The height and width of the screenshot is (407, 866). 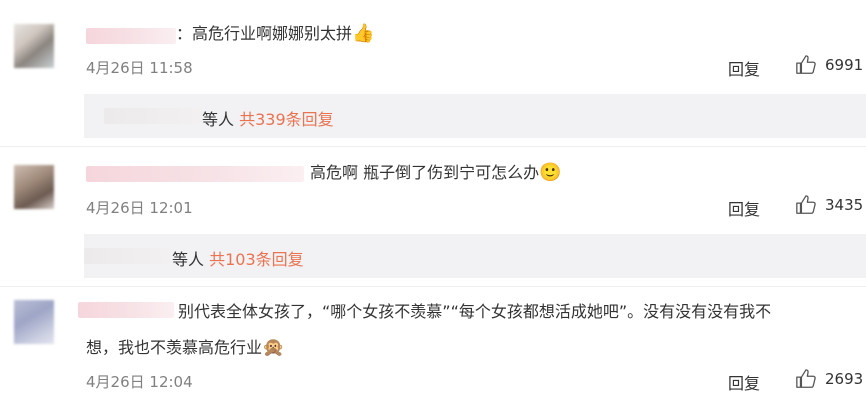 I want to click on comment-text: 别代表全体女孩了，“哪个女孩不羡慕”“每个女孩都想活成她吧”。没有没有没有我不, so click(x=475, y=311).